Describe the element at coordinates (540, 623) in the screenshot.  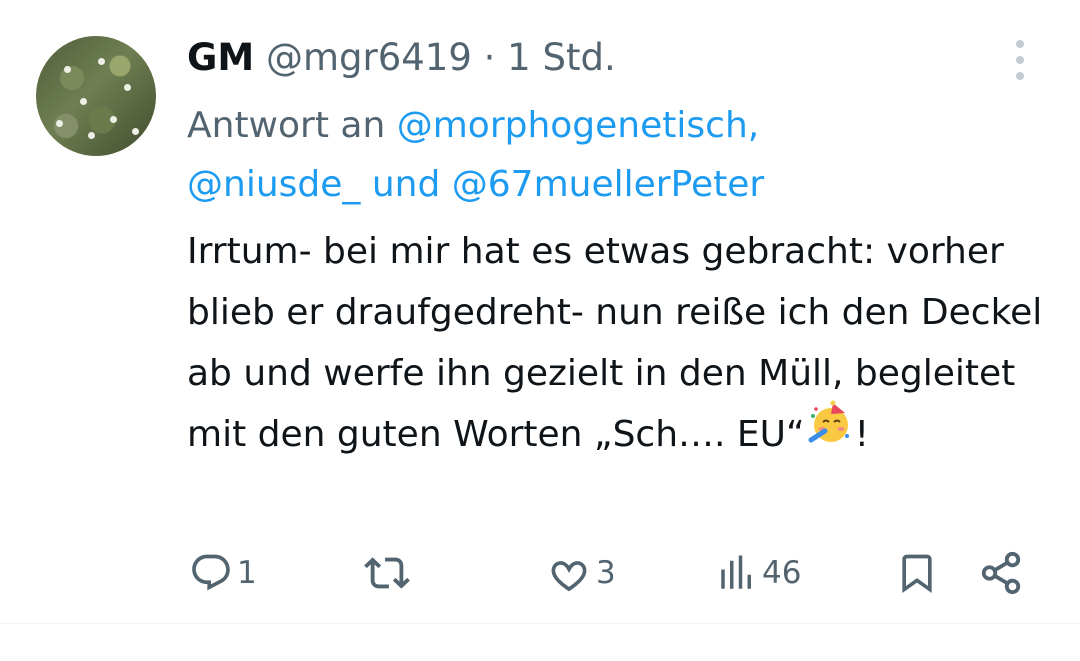
I see `divider` at that location.